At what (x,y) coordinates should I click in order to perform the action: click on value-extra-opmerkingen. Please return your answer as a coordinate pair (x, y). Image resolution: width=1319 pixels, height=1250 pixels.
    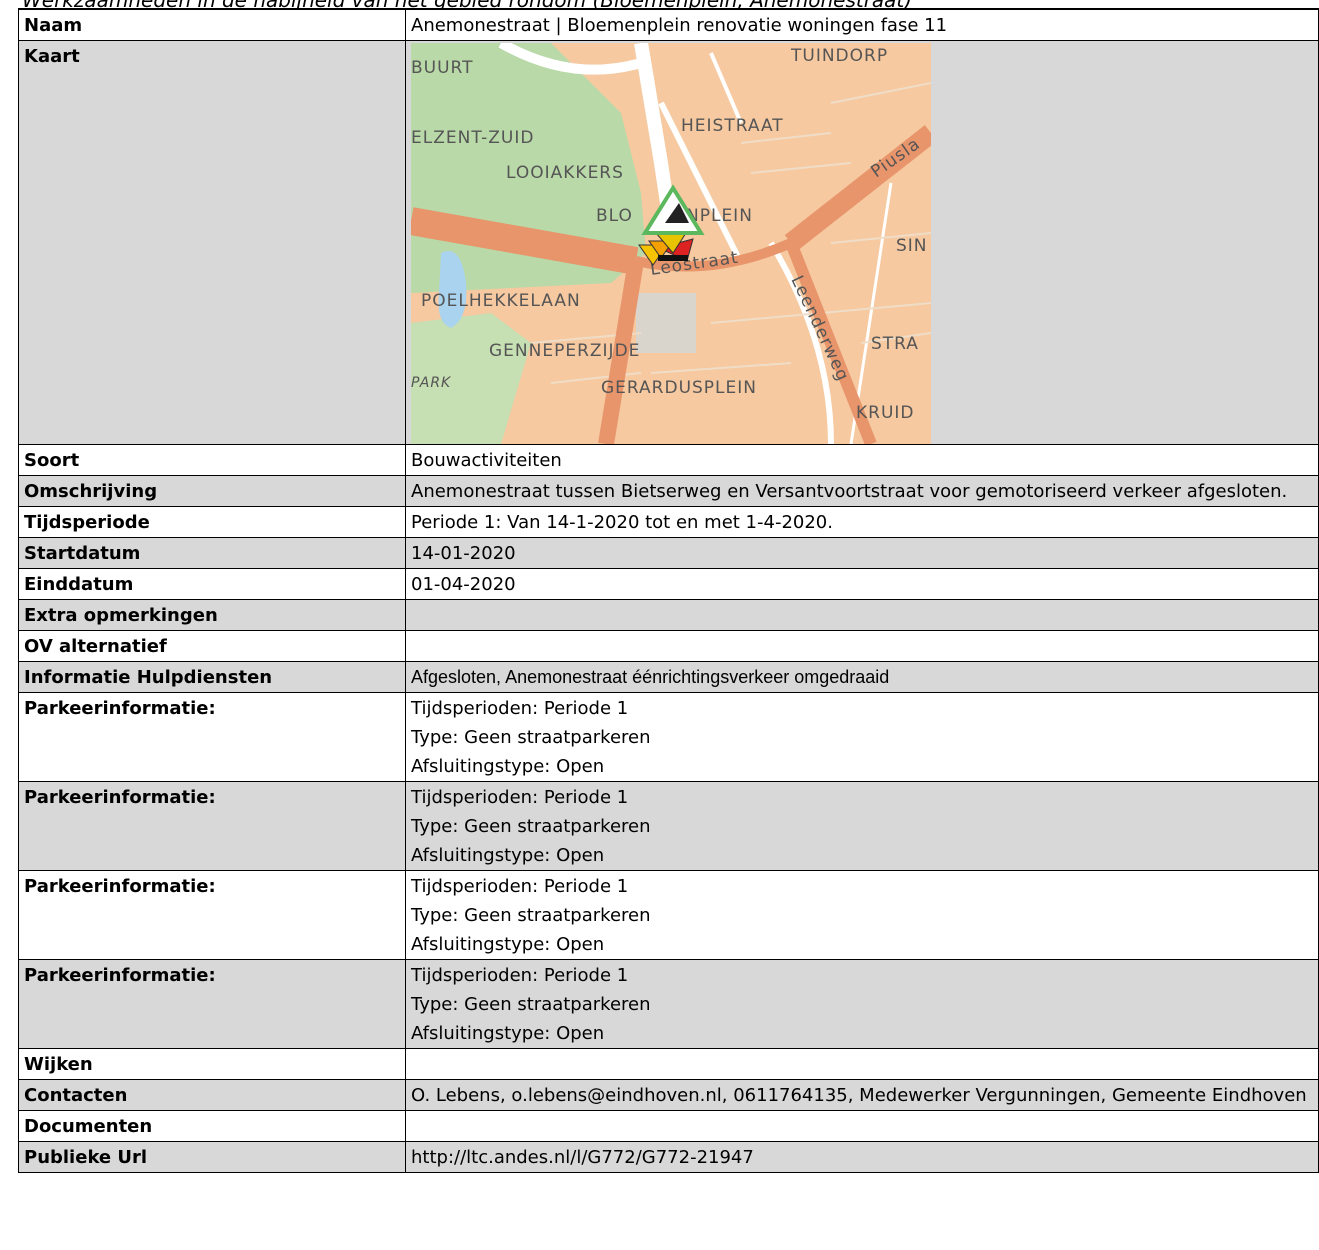
    Looking at the image, I should click on (862, 615).